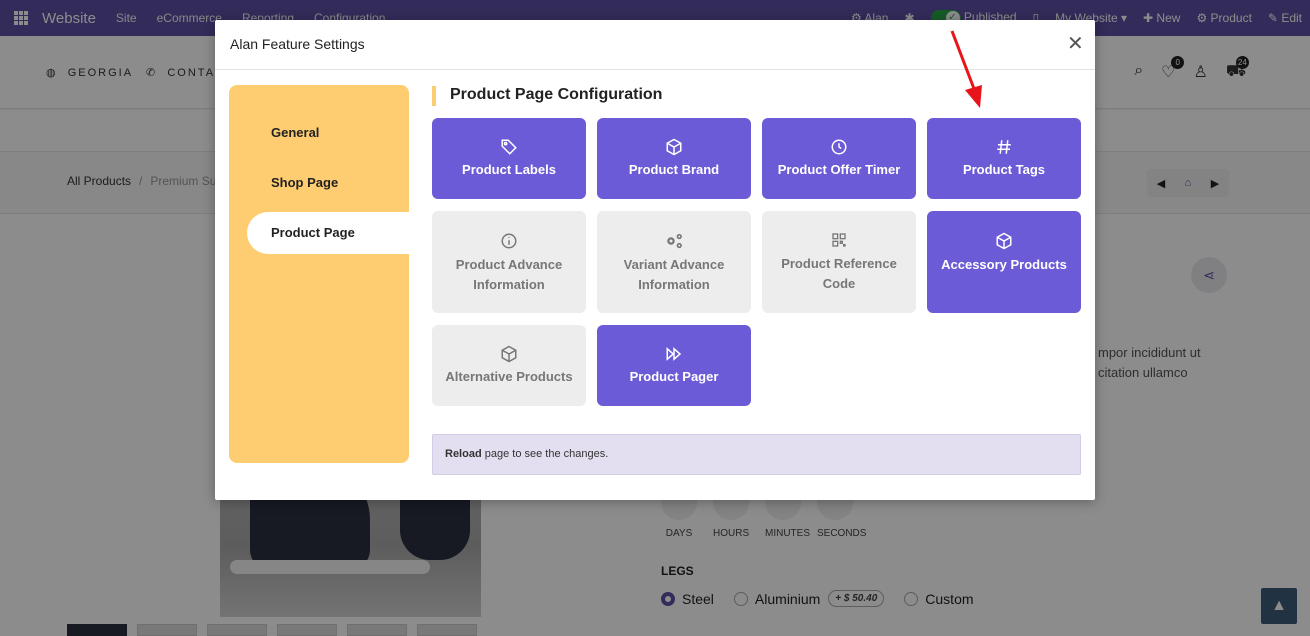  I want to click on tile-accessory-products: Accessory Products, so click(1004, 262).